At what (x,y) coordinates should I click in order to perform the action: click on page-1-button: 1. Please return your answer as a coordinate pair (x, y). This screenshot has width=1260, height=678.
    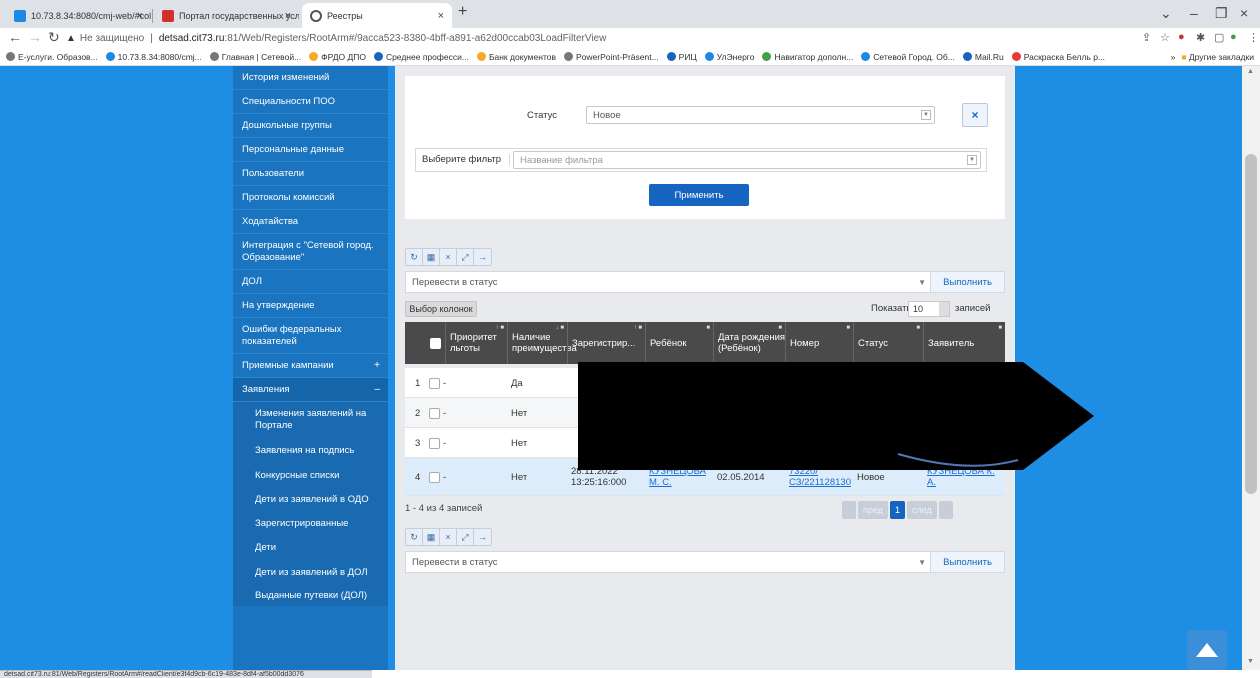
    Looking at the image, I should click on (897, 510).